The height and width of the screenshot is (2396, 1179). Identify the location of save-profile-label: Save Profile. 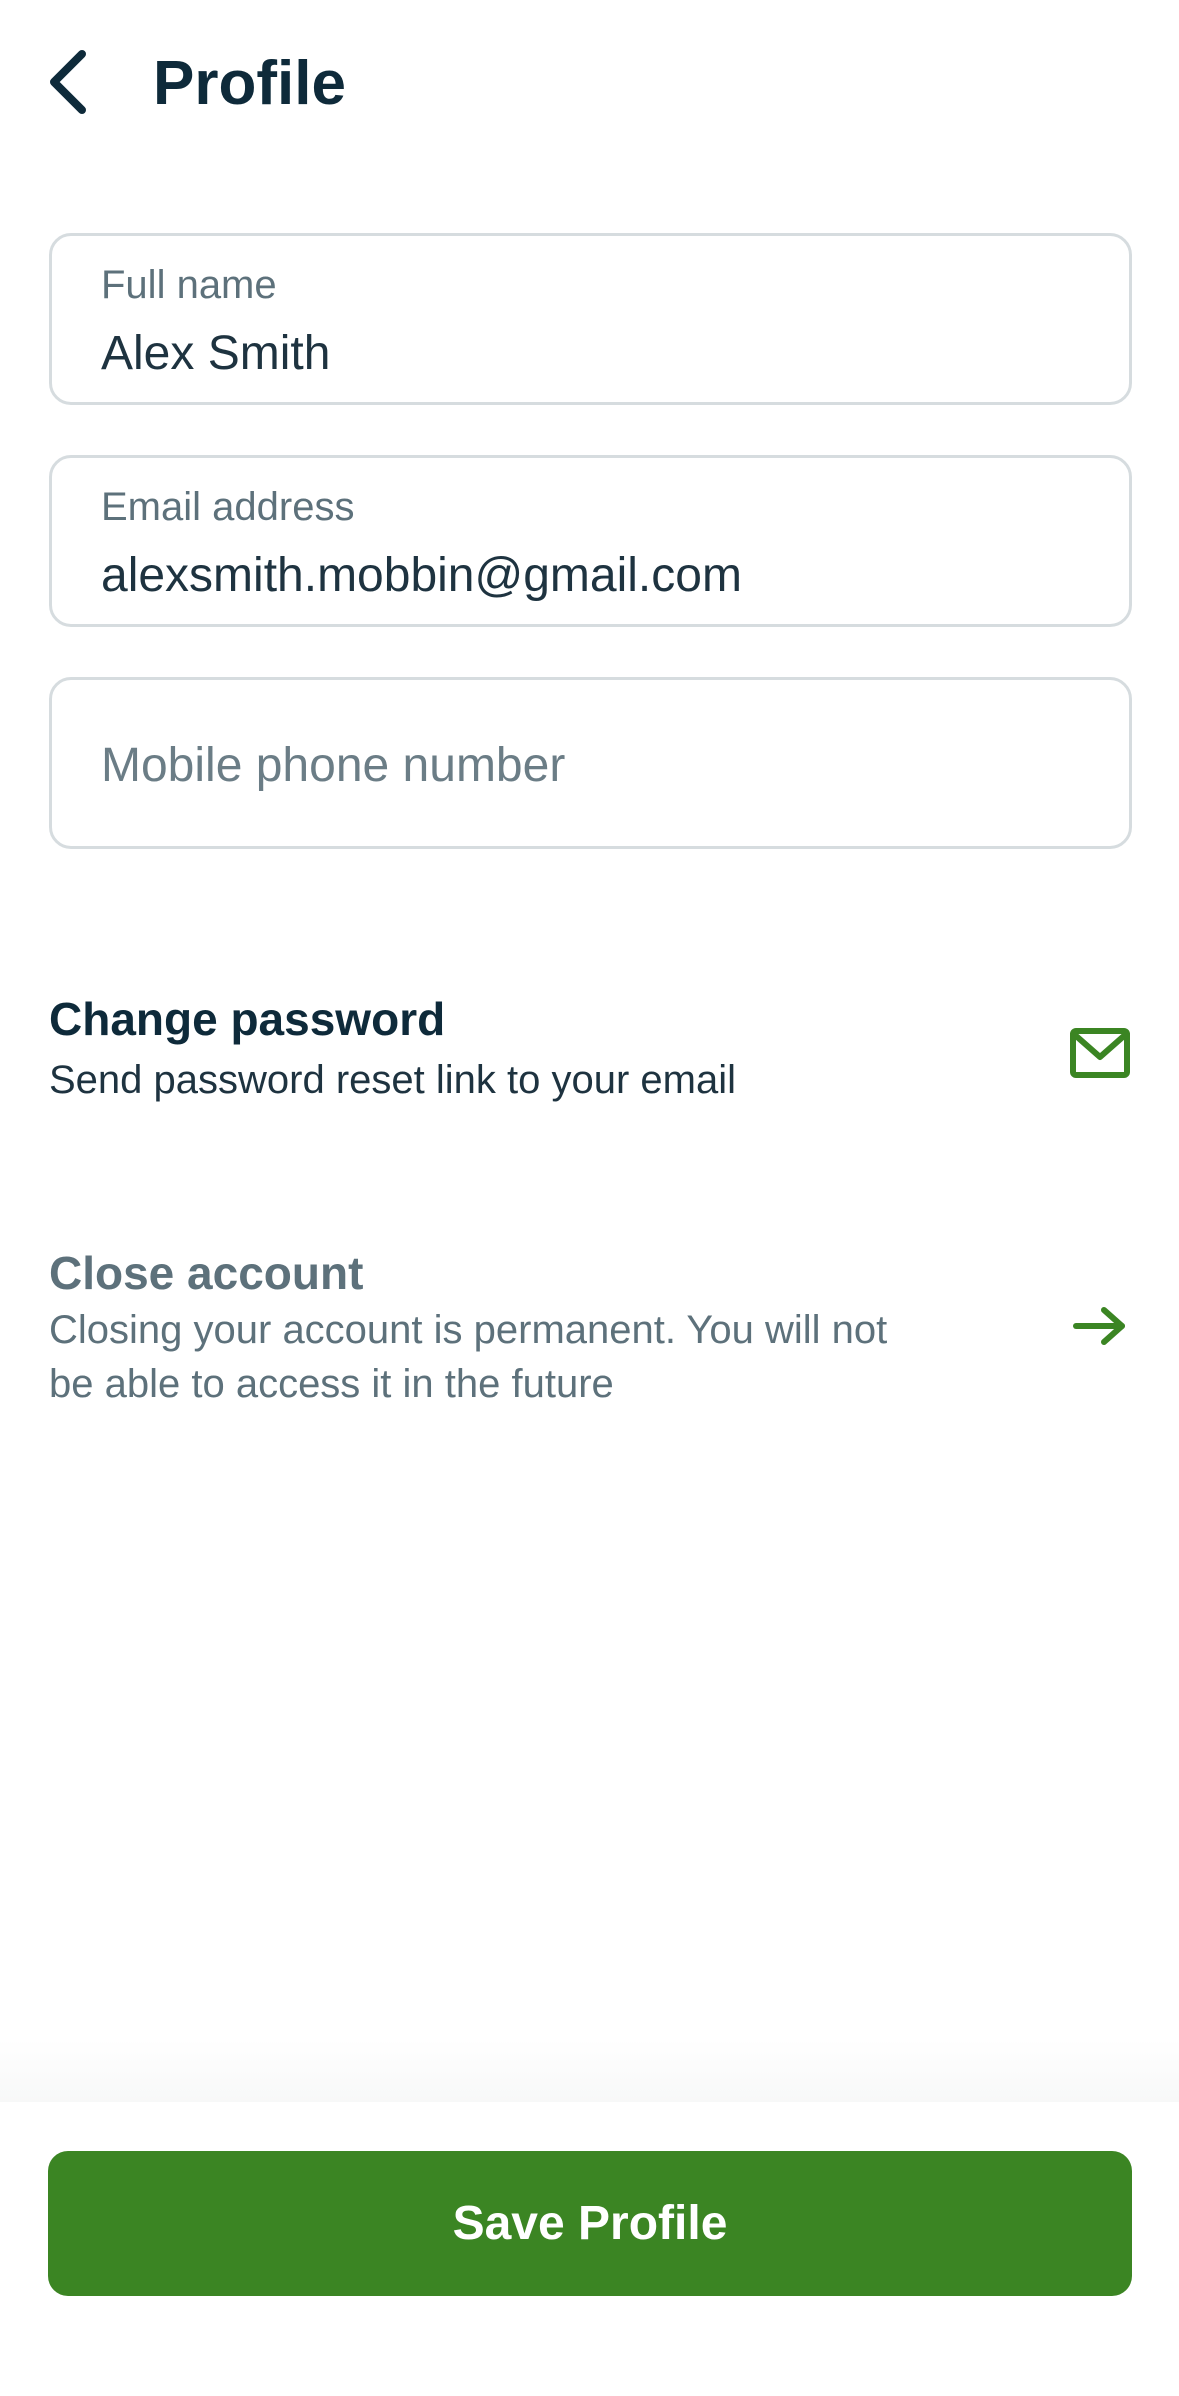
(590, 2223).